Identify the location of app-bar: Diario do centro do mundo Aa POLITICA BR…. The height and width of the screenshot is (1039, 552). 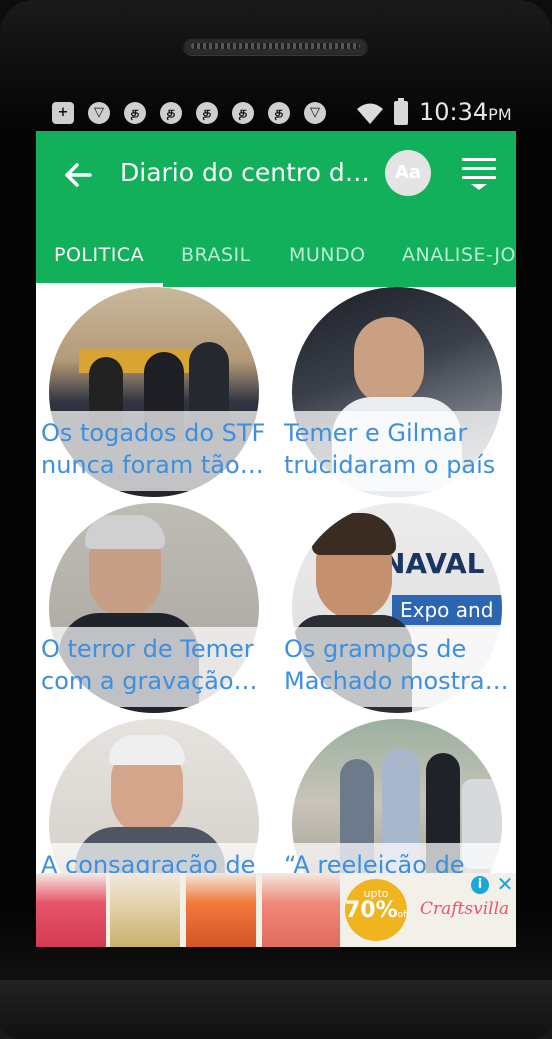
(276, 209).